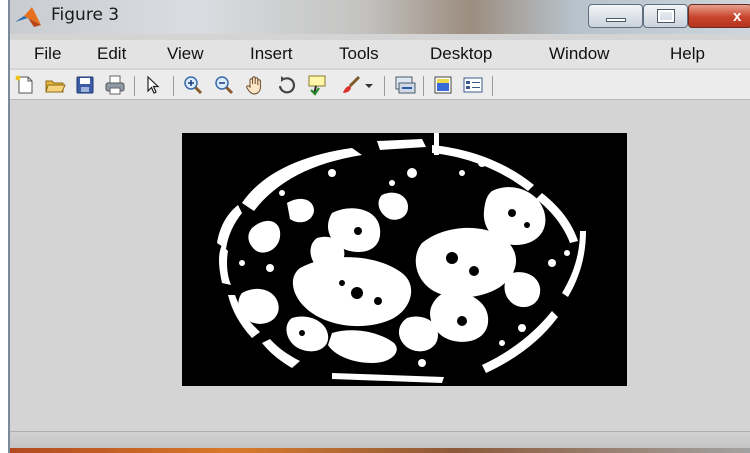  Describe the element at coordinates (380, 17) in the screenshot. I see `title-bar: Figure 3 x` at that location.